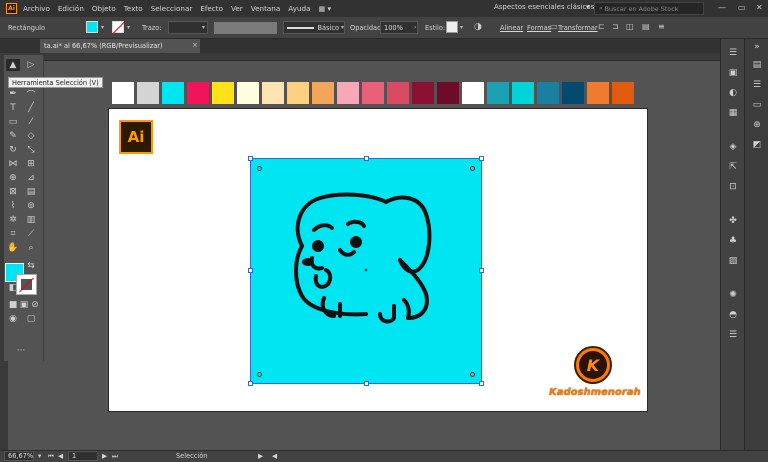 The height and width of the screenshot is (462, 768). I want to click on color-guide-icon: ◐, so click(733, 93).